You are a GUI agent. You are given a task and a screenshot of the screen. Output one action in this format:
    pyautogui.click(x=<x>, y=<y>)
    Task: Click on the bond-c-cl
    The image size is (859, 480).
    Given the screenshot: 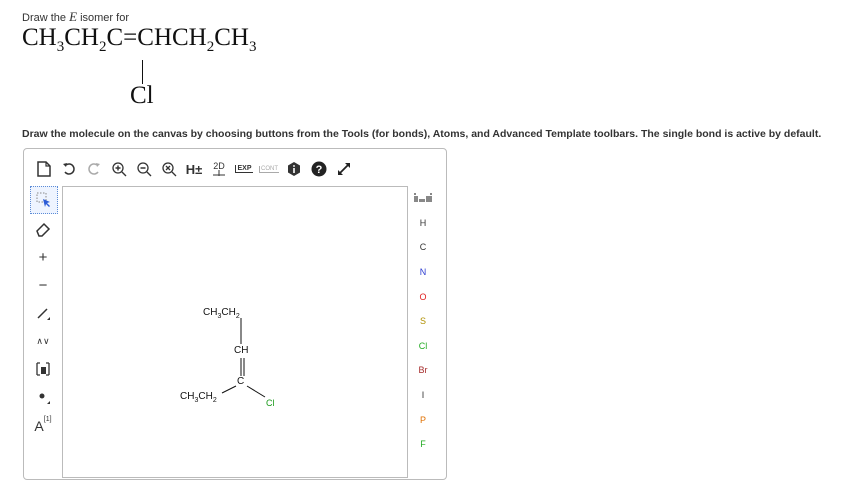 What is the action you would take?
    pyautogui.click(x=256, y=391)
    